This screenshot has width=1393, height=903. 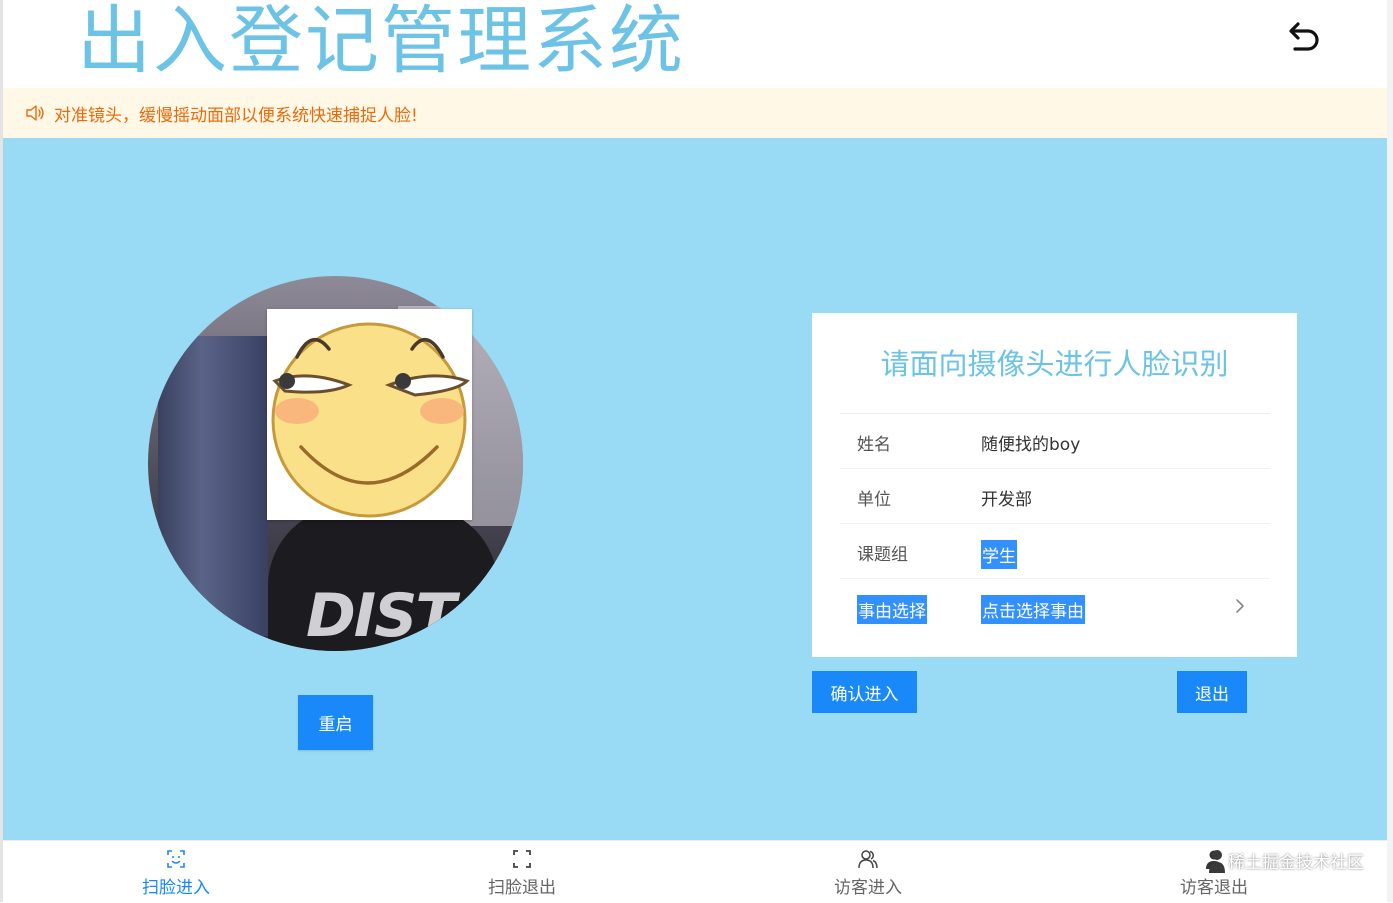 I want to click on field-department: 单位 开发部, so click(x=1055, y=496).